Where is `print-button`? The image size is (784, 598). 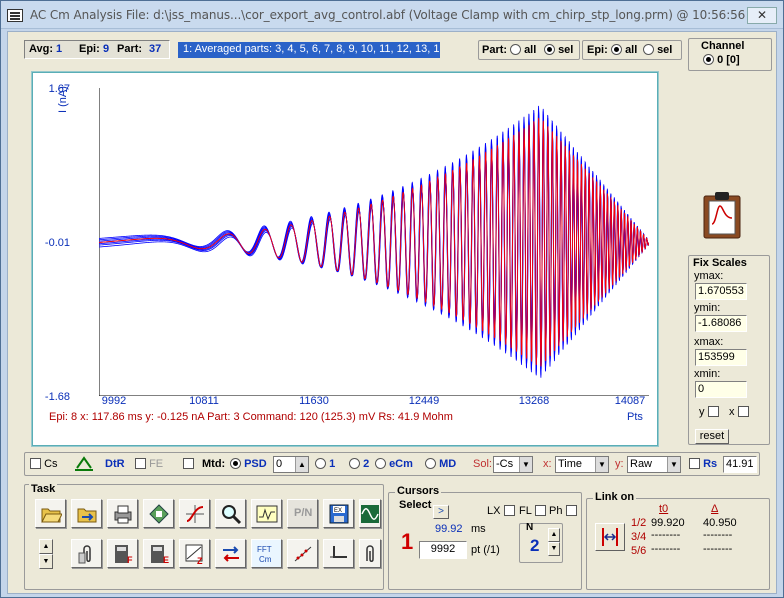 print-button is located at coordinates (122, 513).